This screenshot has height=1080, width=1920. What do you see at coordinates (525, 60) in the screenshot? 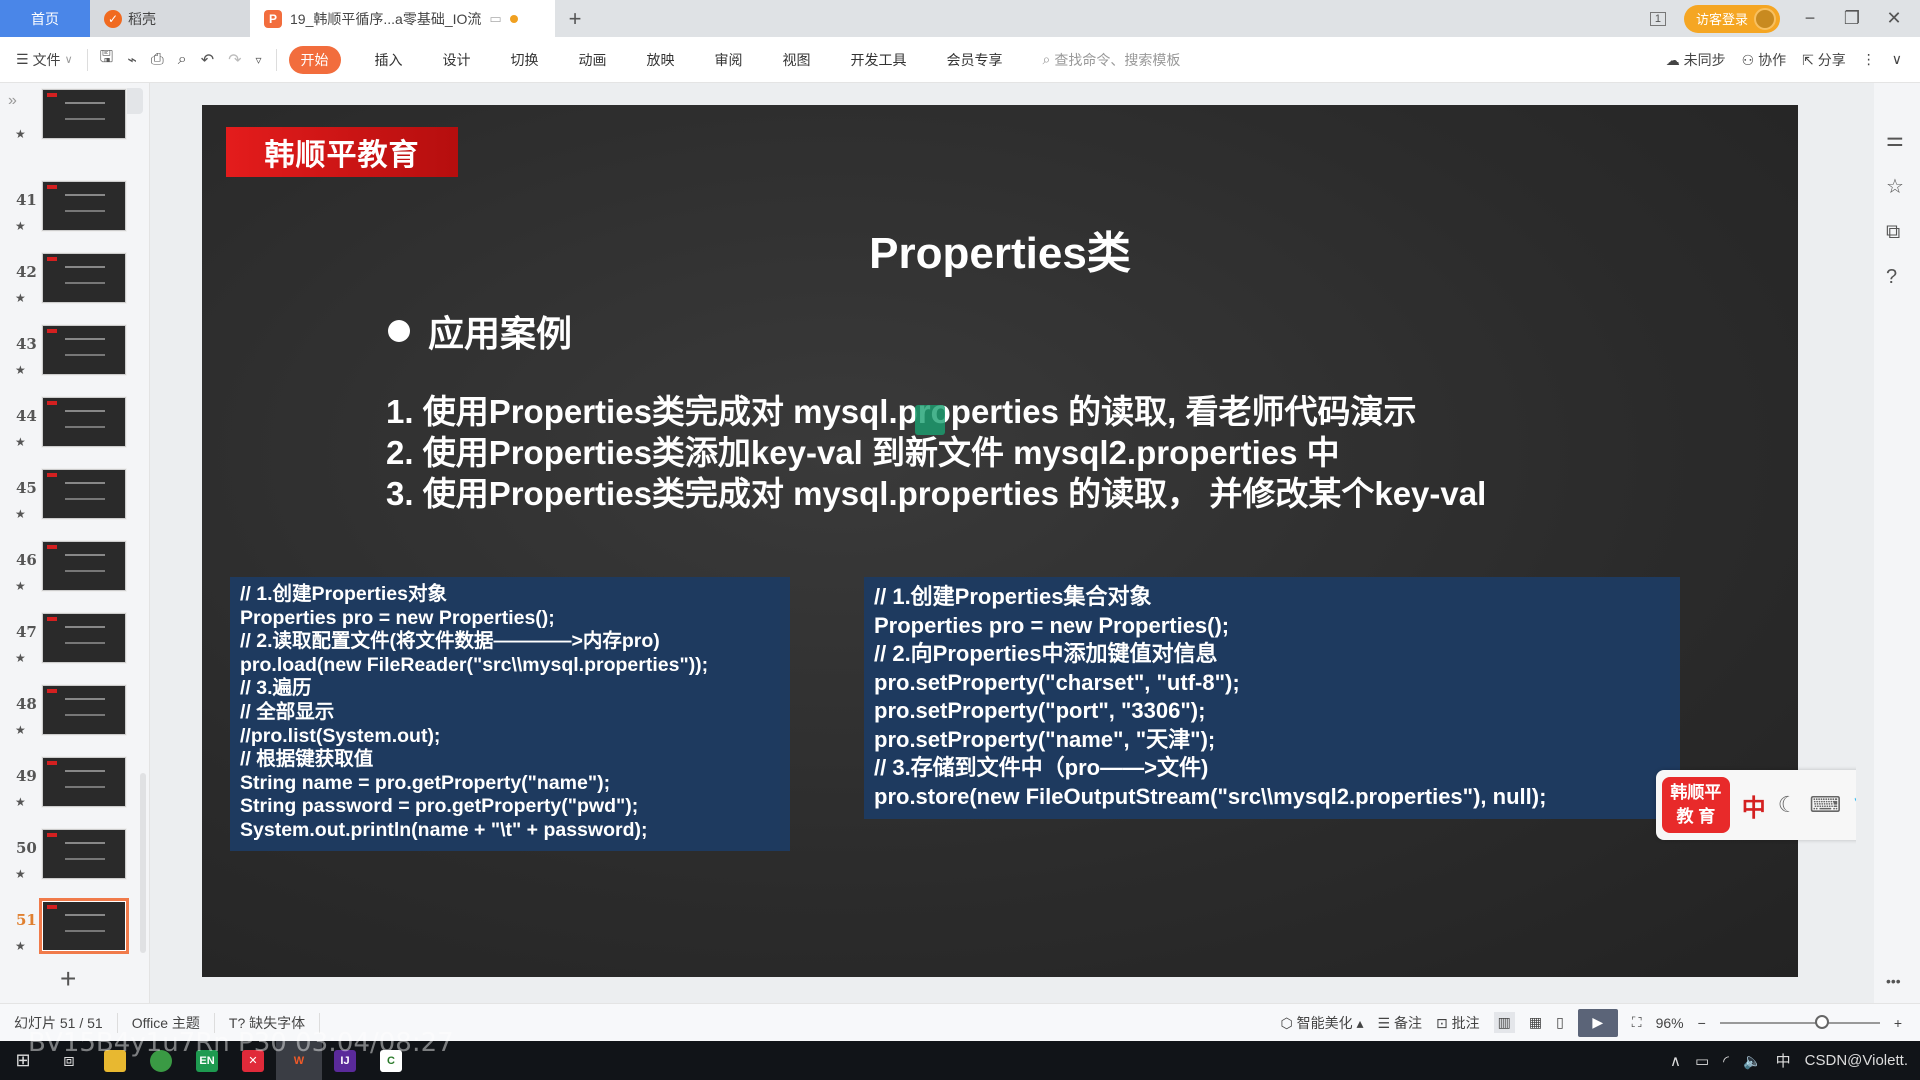
I see `menu-transition: 切换` at bounding box center [525, 60].